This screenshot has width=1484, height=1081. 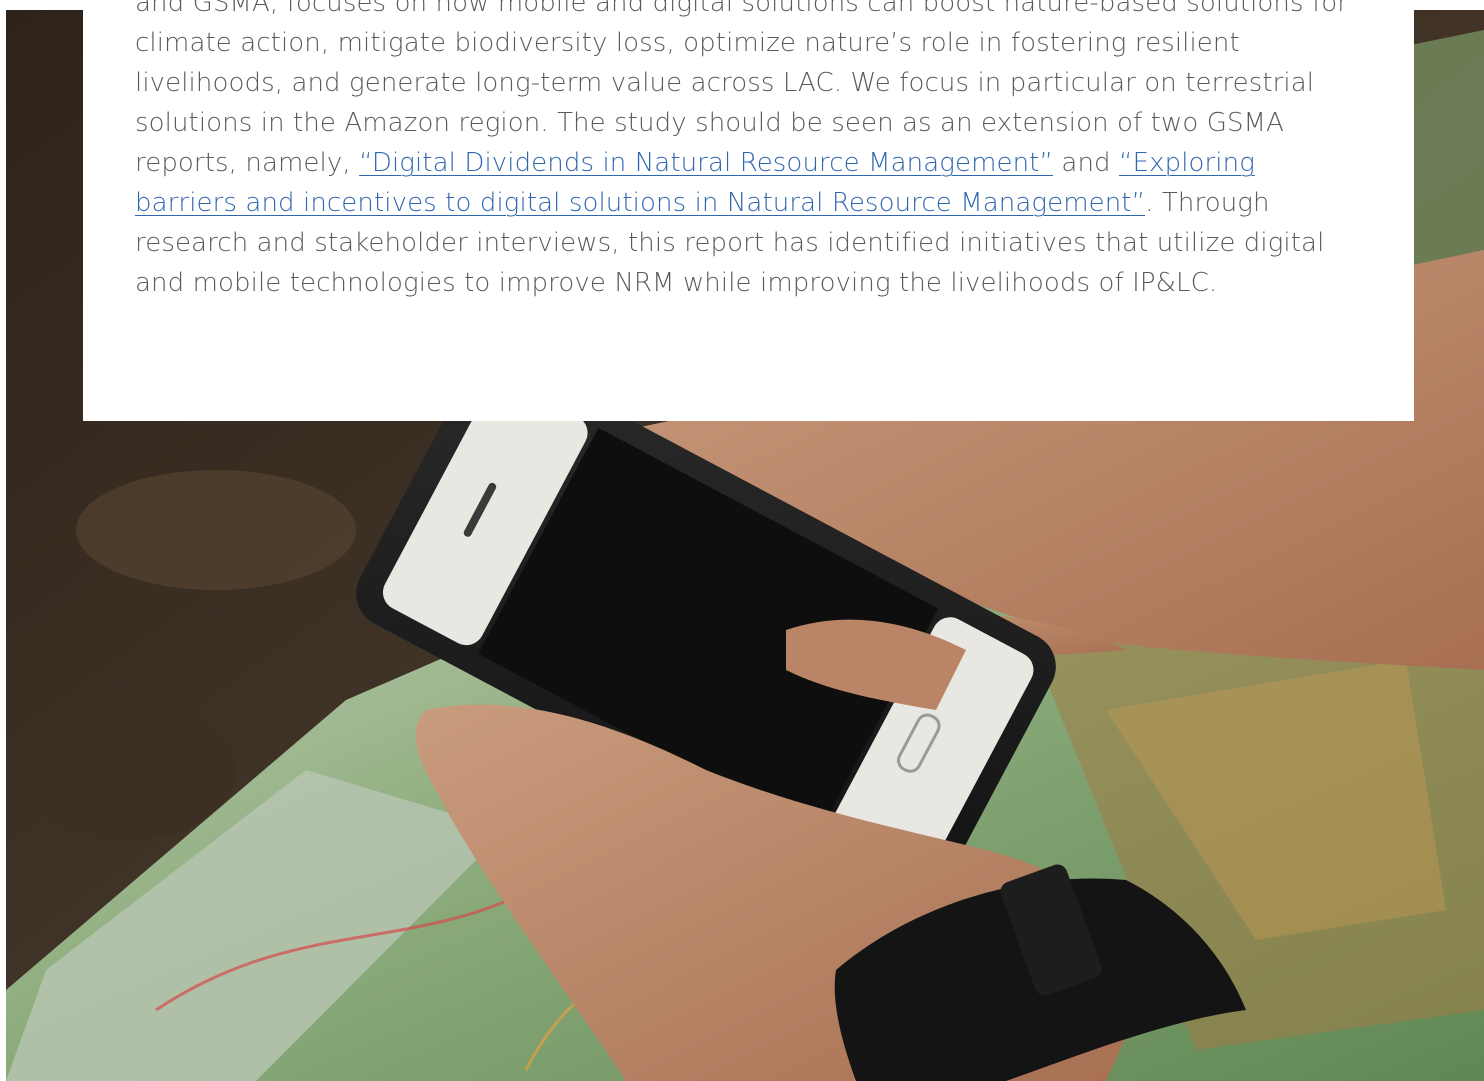 I want to click on intro-text-between-links: and, so click(x=1086, y=163).